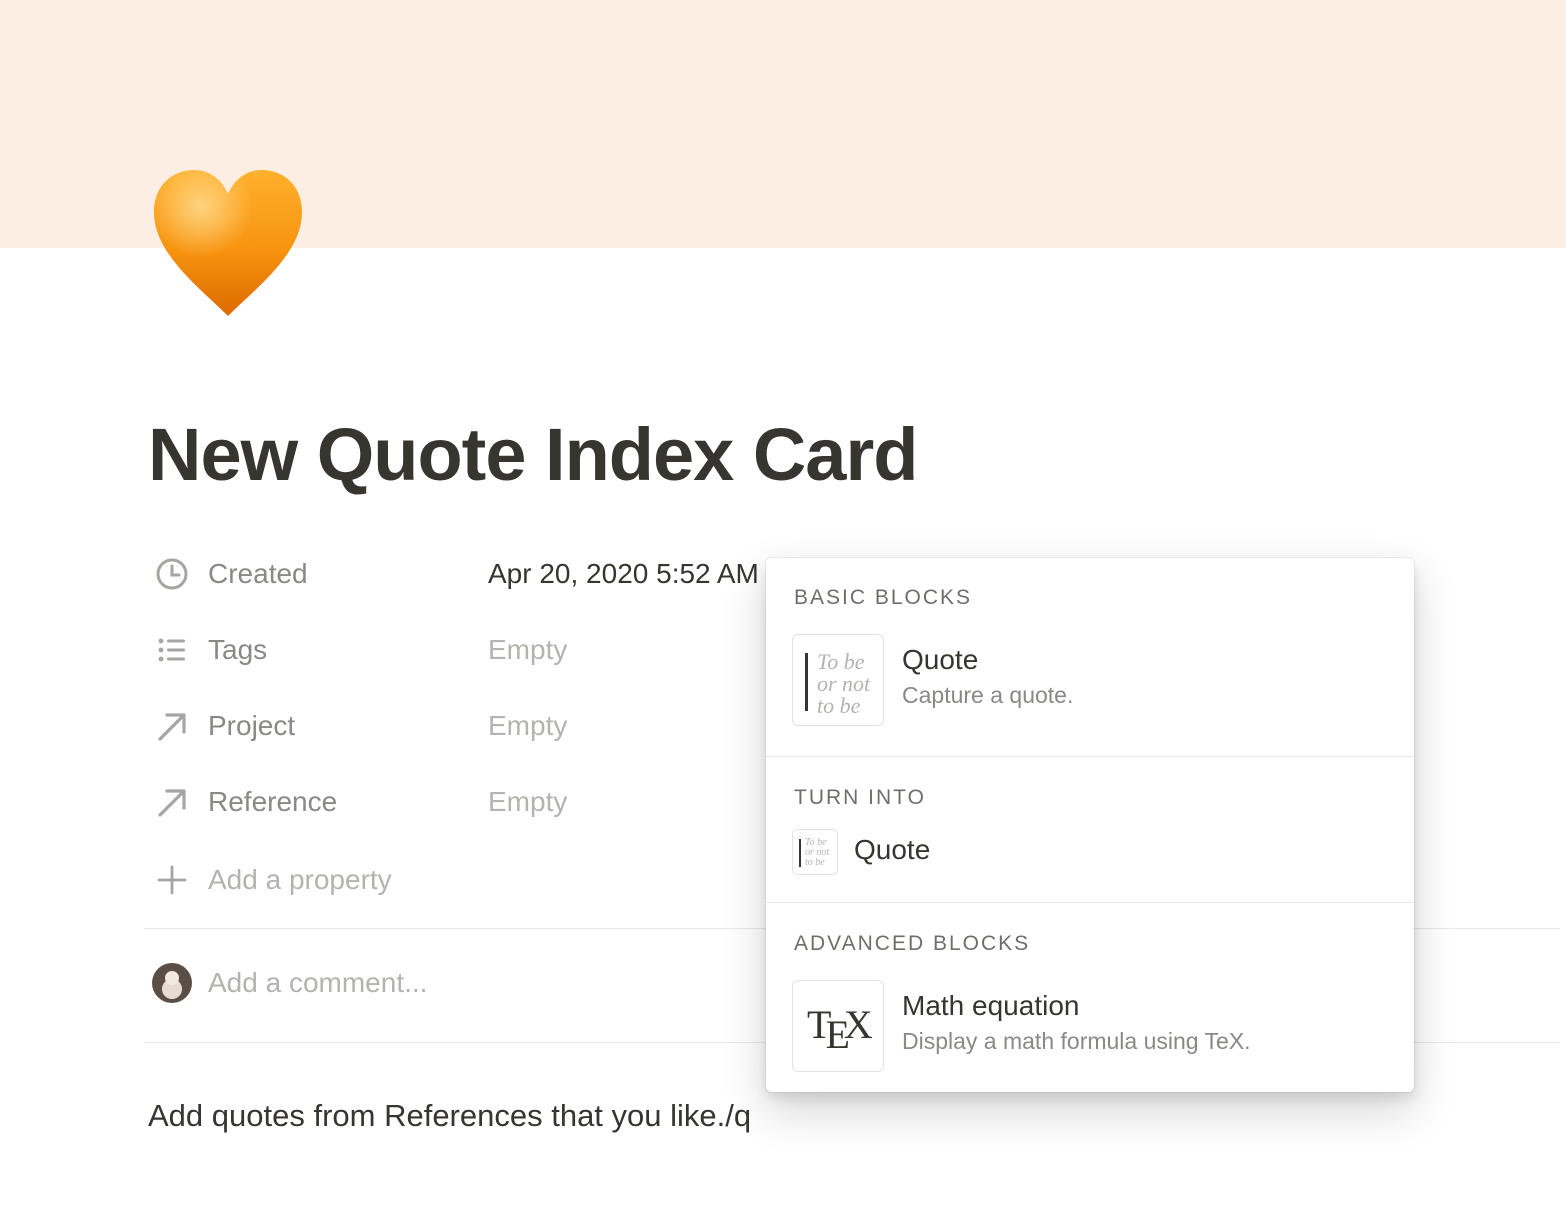  Describe the element at coordinates (468, 880) in the screenshot. I see `add-property-button: Add a property` at that location.